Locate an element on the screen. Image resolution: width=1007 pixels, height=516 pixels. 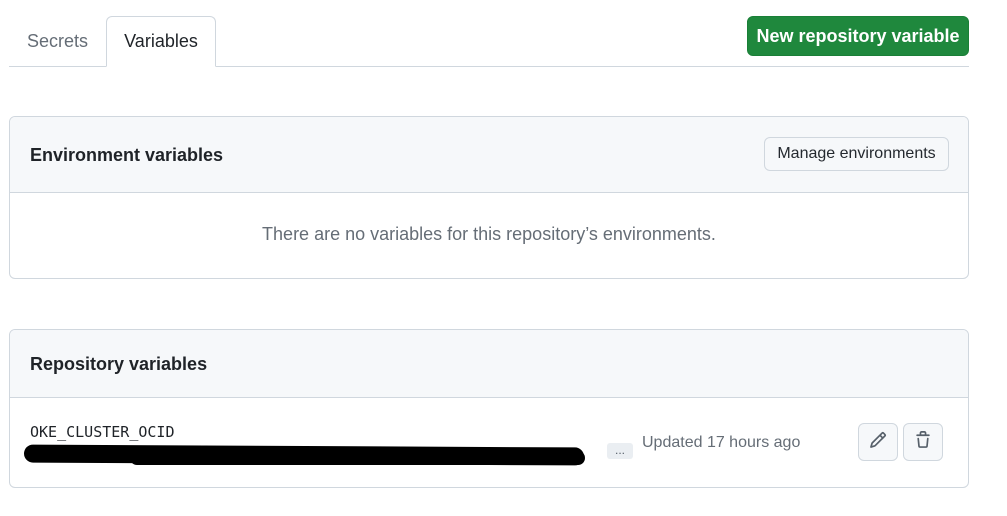
tab-secrets: Secrets is located at coordinates (57, 41).